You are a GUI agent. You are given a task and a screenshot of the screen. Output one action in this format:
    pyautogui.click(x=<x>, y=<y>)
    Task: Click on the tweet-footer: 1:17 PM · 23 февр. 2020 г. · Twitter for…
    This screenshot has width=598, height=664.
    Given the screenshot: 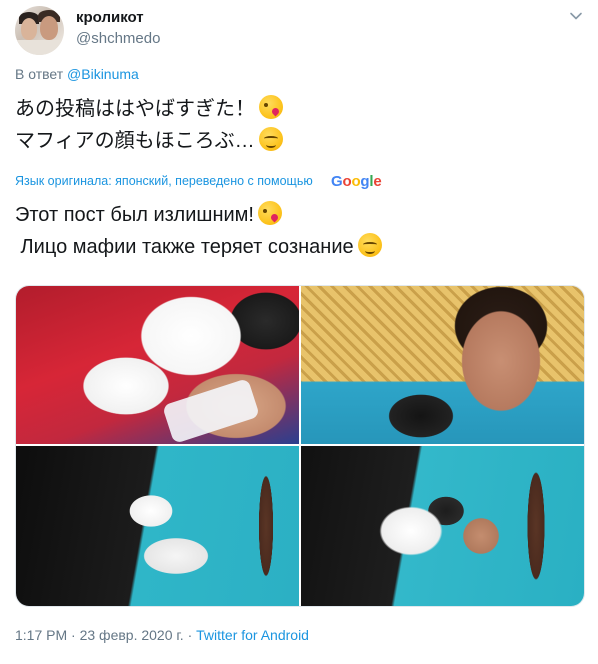 What is the action you would take?
    pyautogui.click(x=162, y=635)
    